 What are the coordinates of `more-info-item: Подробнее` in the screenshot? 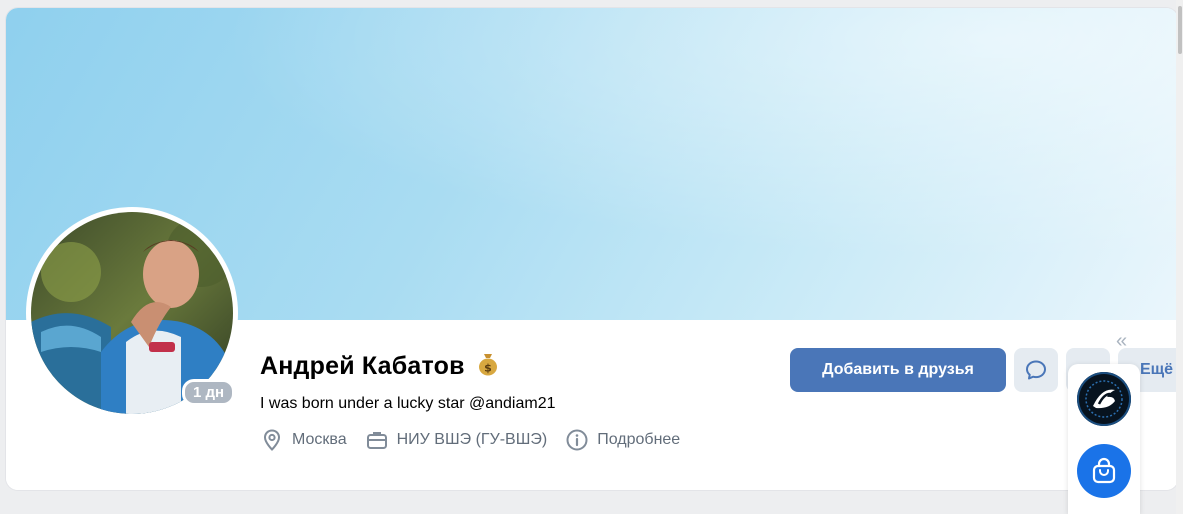 It's located at (622, 440).